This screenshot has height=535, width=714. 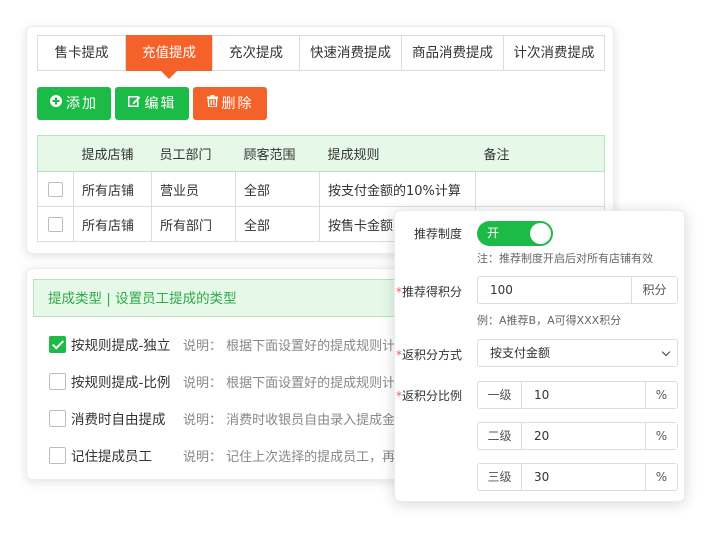 What do you see at coordinates (212, 103) in the screenshot?
I see `trash-icon` at bounding box center [212, 103].